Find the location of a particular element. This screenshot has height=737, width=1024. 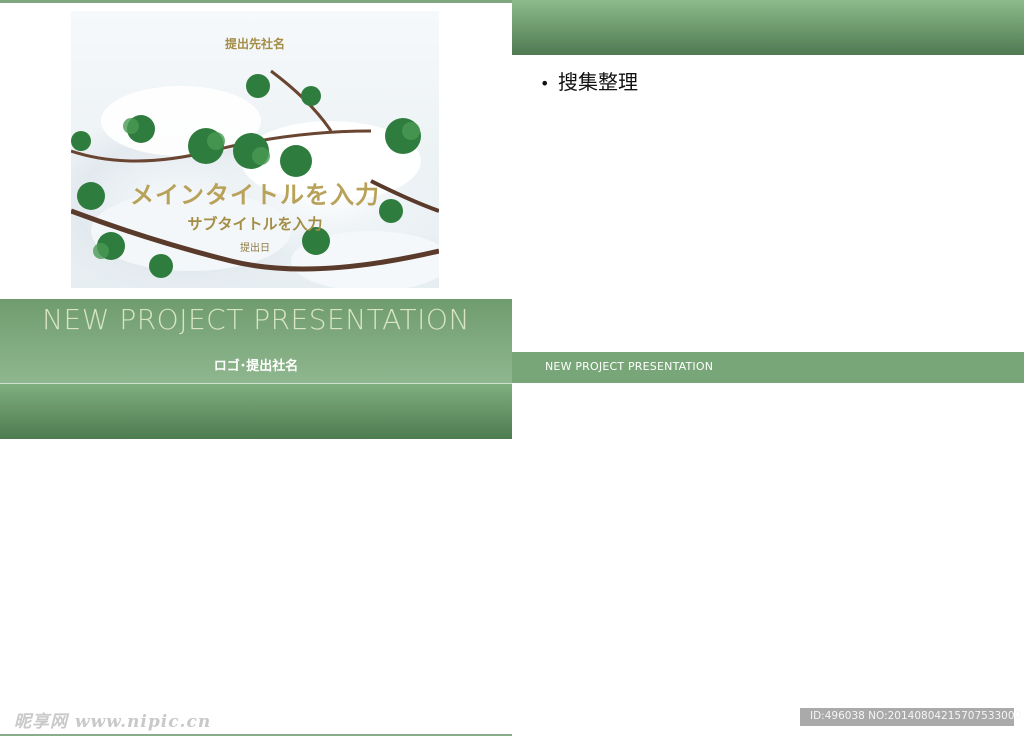

id-watermark: ID:496038 NO:20140804215707533000 is located at coordinates (910, 717).